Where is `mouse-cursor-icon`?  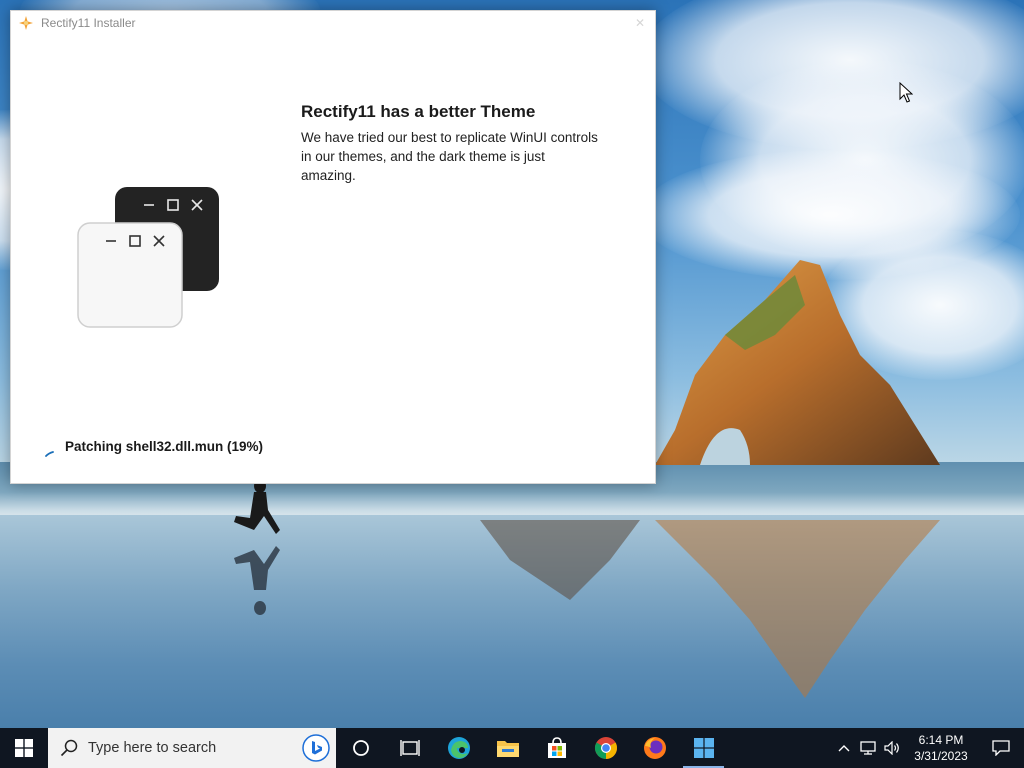
mouse-cursor-icon is located at coordinates (906, 92).